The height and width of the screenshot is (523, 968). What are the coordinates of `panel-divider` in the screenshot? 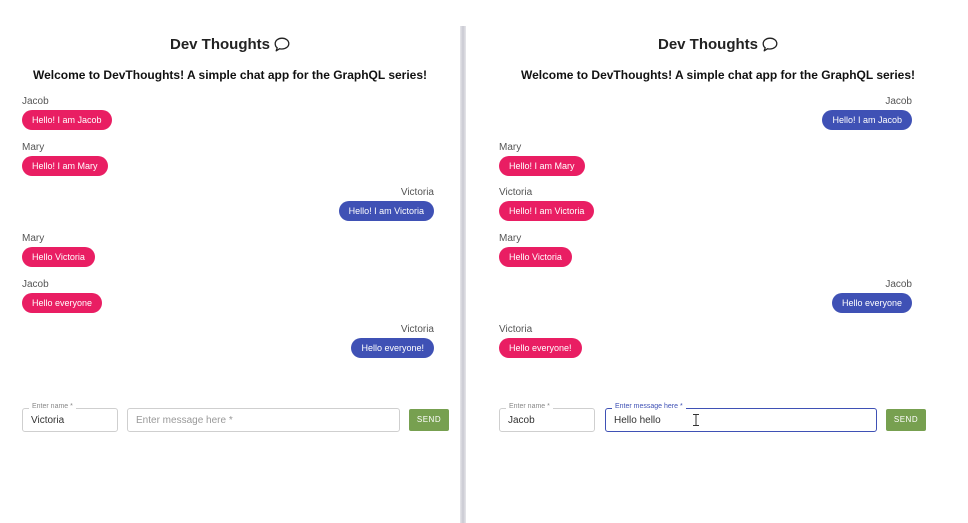 It's located at (463, 274).